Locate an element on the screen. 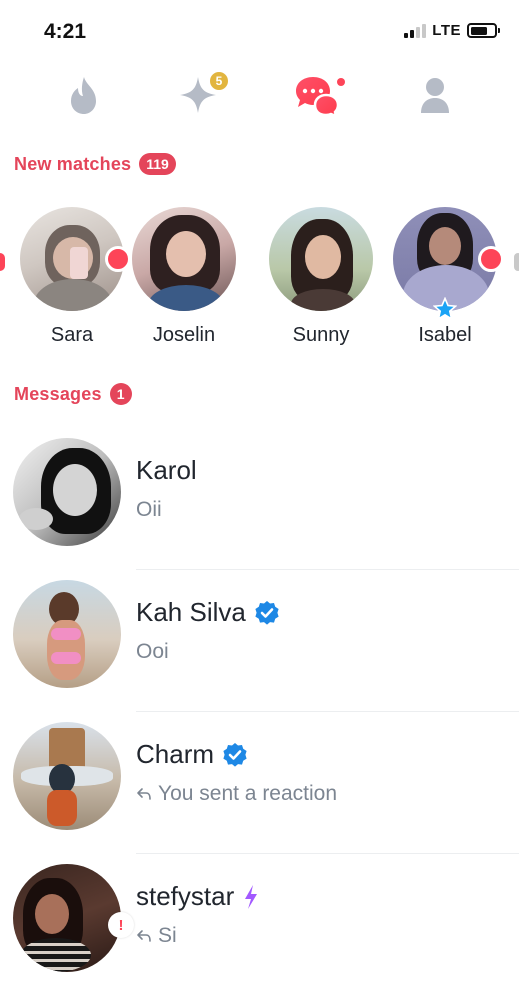 Image resolution: width=519 pixels, height=1000 pixels. conversation-item: Charm You sent a reaction is located at coordinates (259, 792).